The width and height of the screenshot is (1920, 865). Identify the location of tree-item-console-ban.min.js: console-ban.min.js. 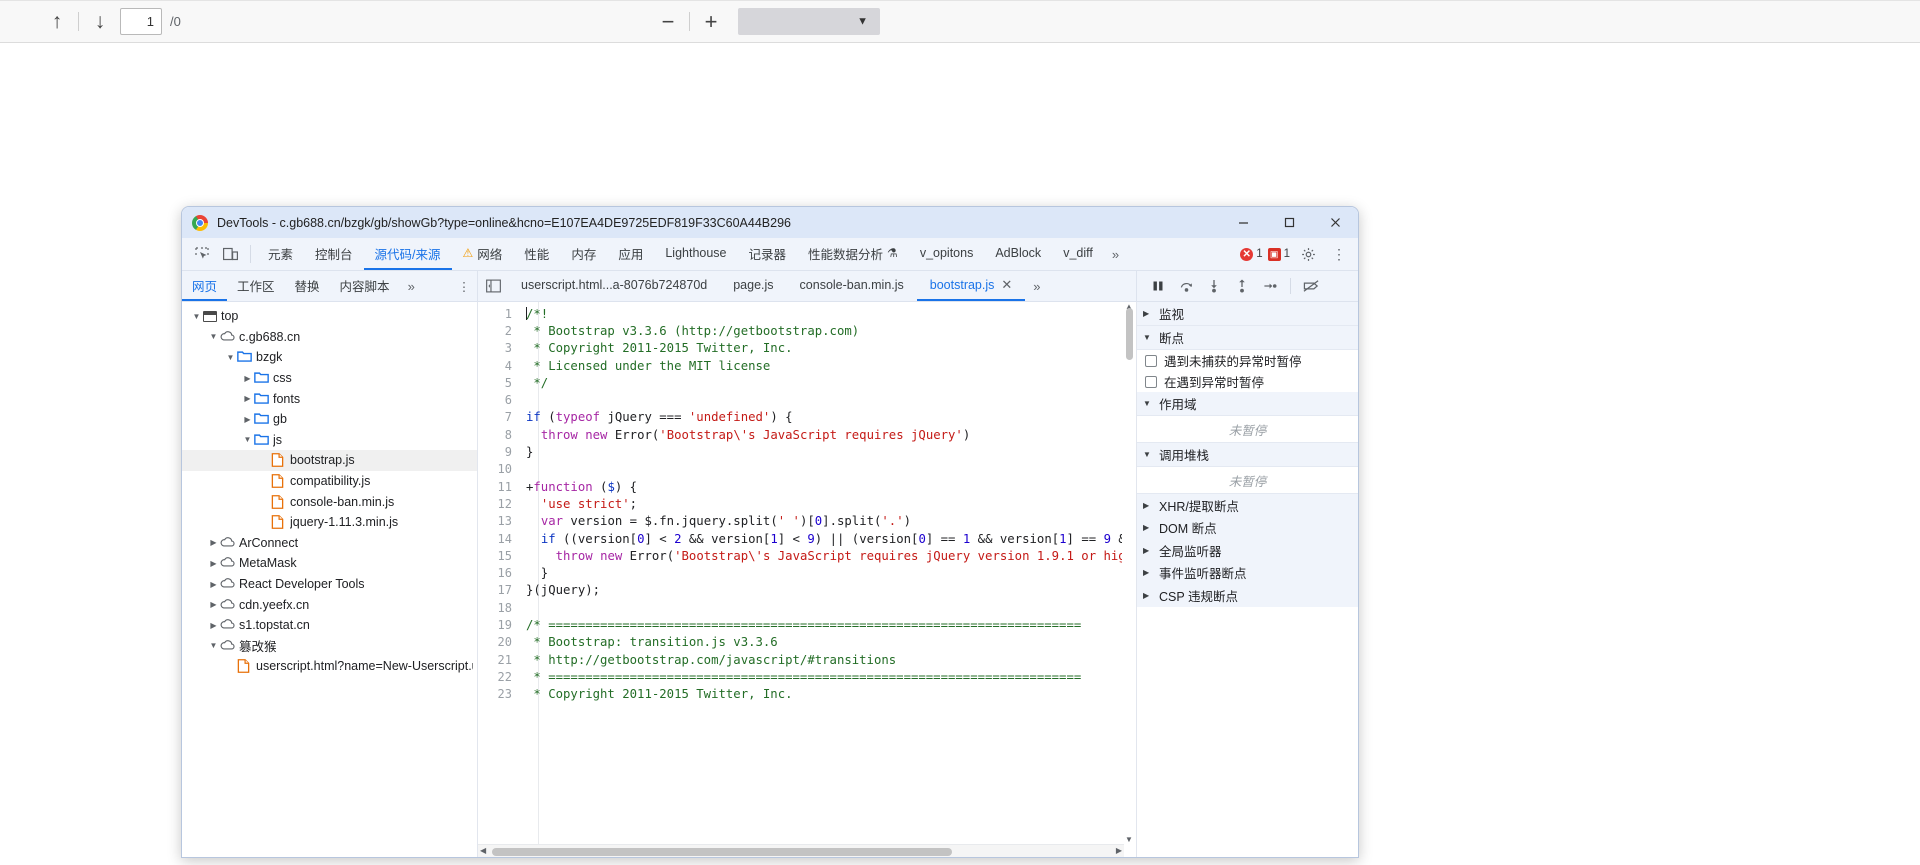
(329, 501).